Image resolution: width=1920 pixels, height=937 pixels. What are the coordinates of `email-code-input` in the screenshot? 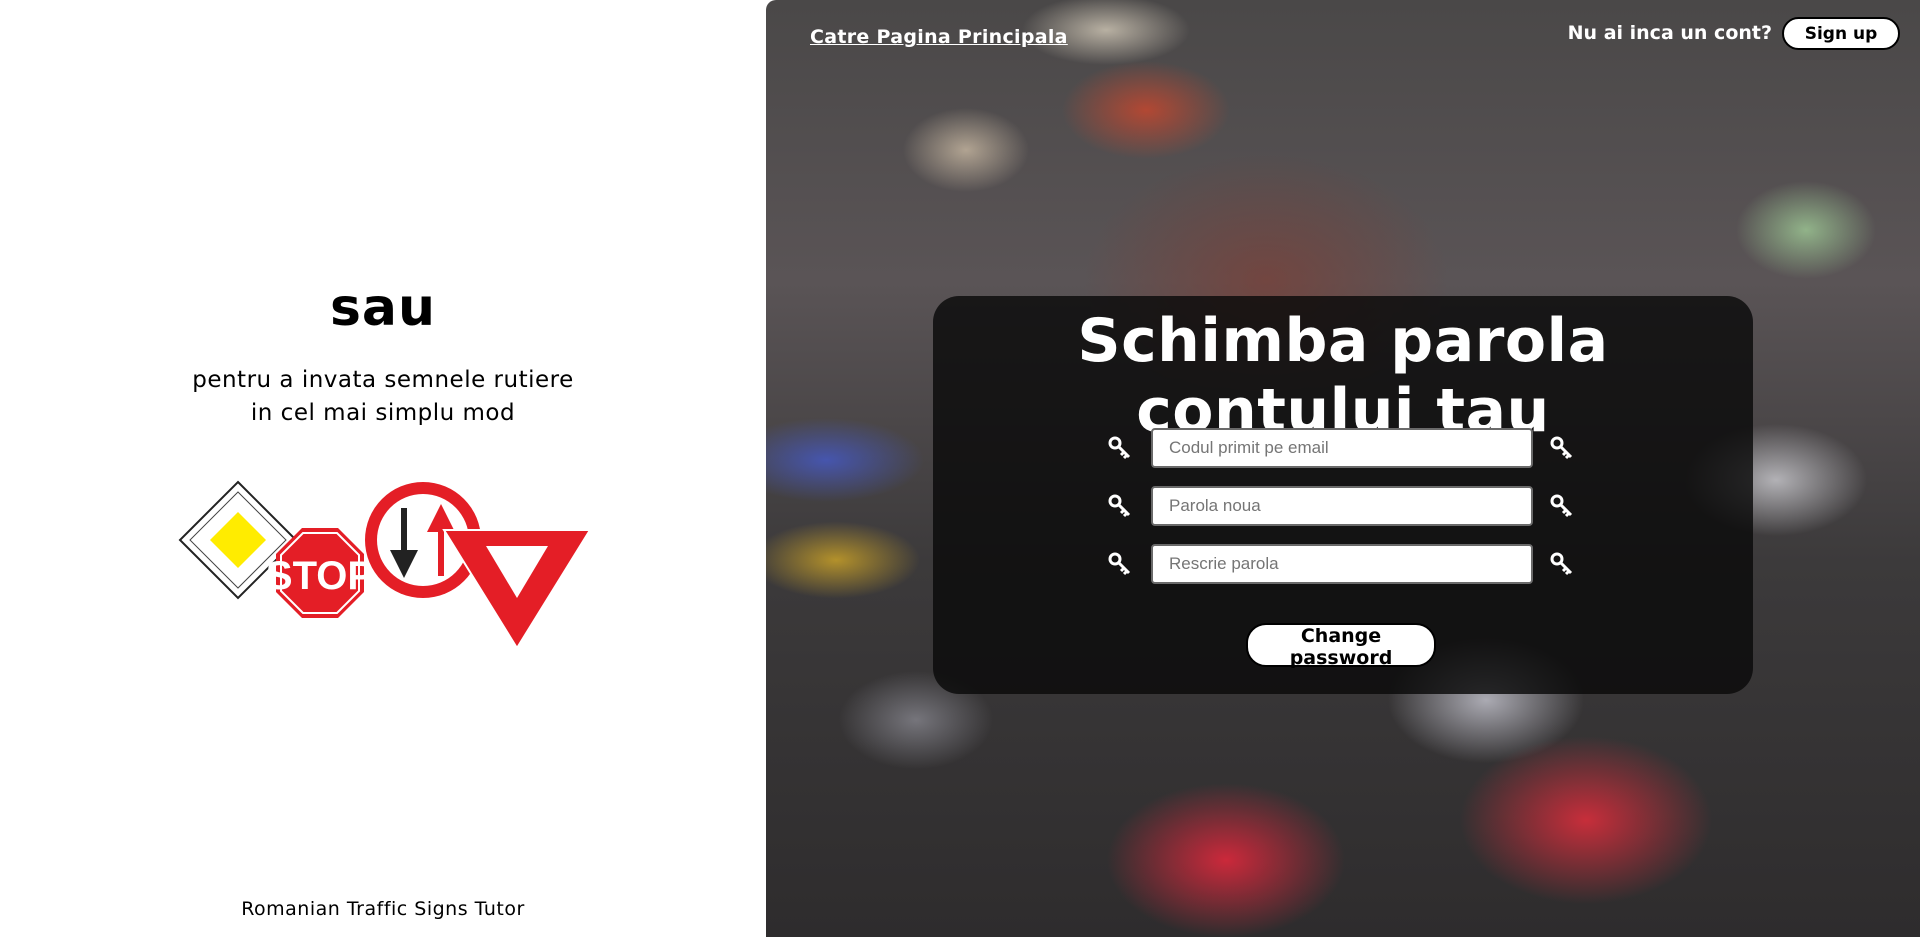 It's located at (1342, 448).